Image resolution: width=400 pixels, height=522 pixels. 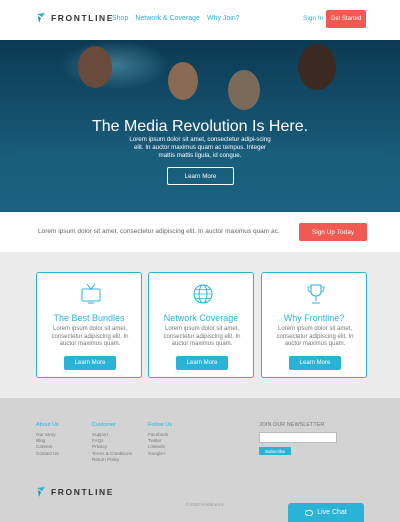 I want to click on trophy-icon, so click(x=316, y=294).